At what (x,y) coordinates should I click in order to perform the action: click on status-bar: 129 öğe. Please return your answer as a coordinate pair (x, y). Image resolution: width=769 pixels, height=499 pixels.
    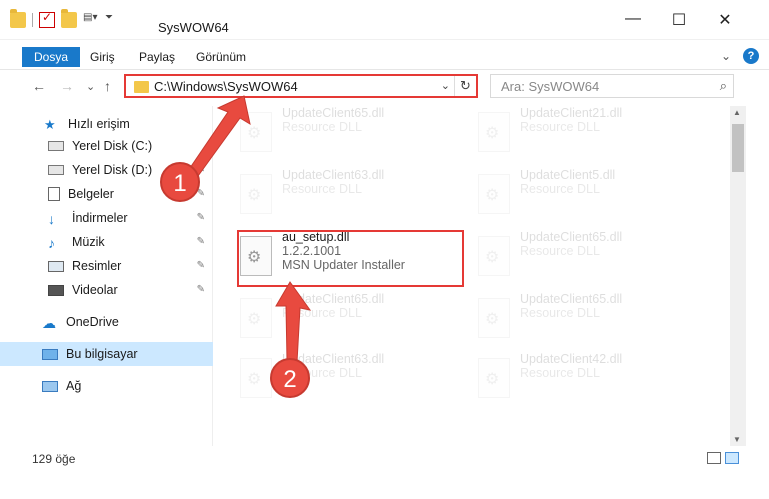
    Looking at the image, I should click on (384, 459).